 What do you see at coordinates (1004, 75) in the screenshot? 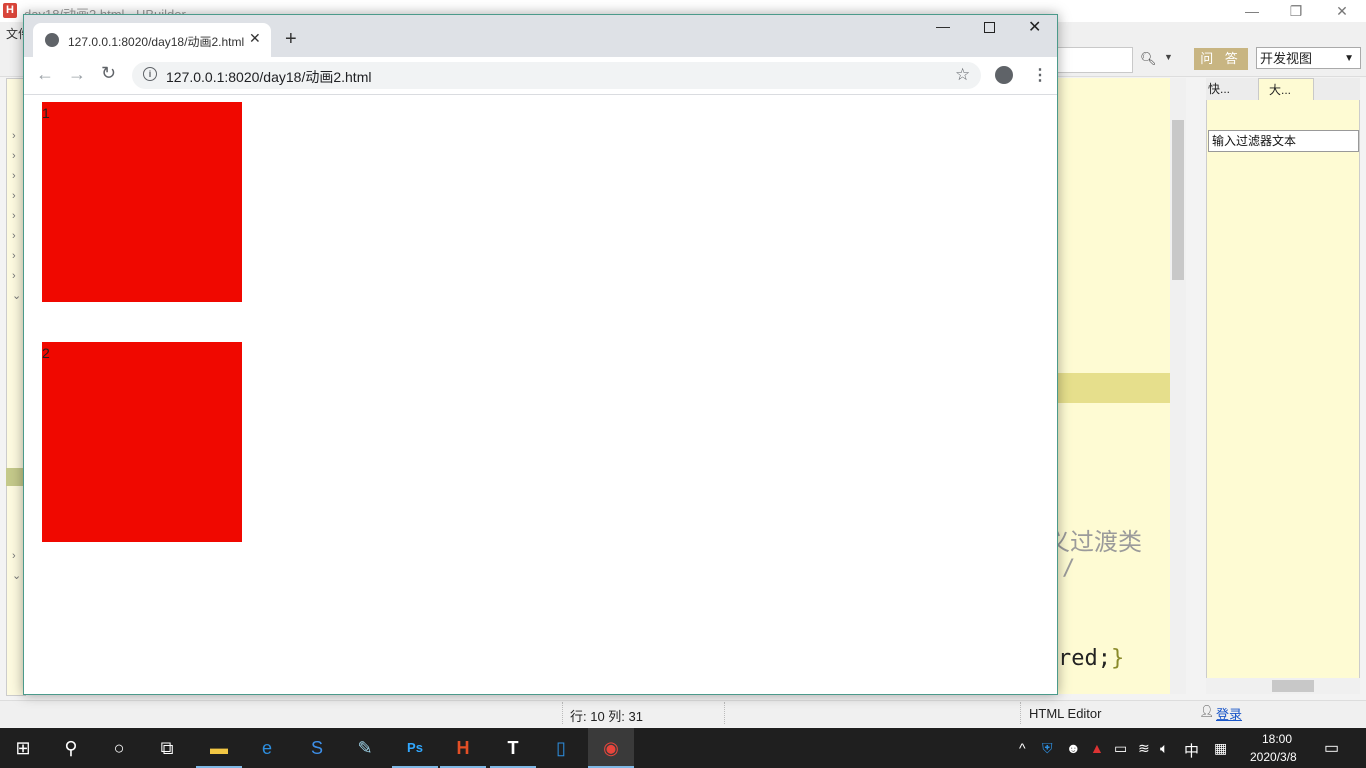
I see `profile-avatar-icon` at bounding box center [1004, 75].